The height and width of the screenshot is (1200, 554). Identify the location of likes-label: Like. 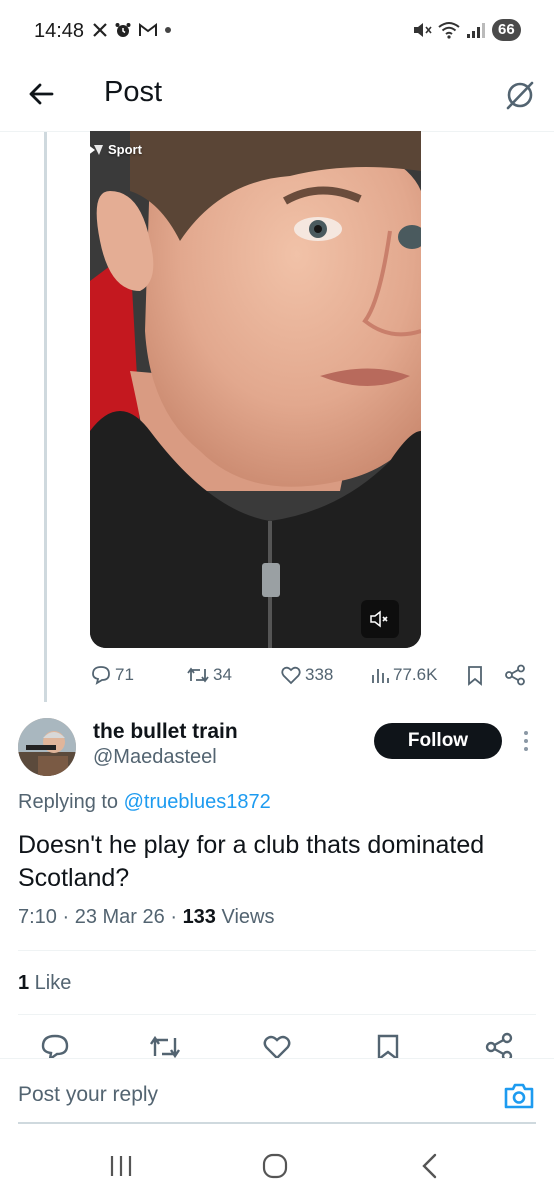
(50, 983).